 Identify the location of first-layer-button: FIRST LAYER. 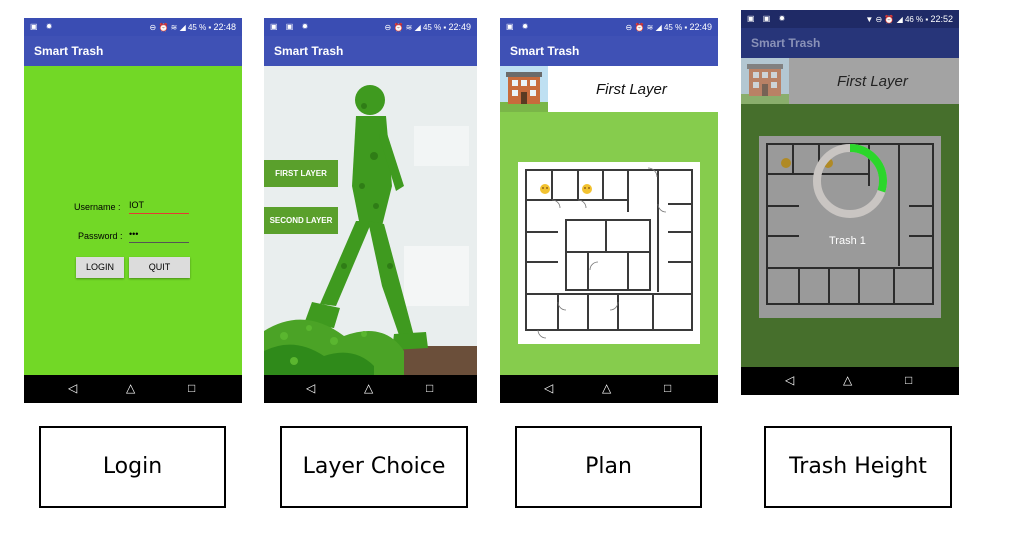
(301, 173).